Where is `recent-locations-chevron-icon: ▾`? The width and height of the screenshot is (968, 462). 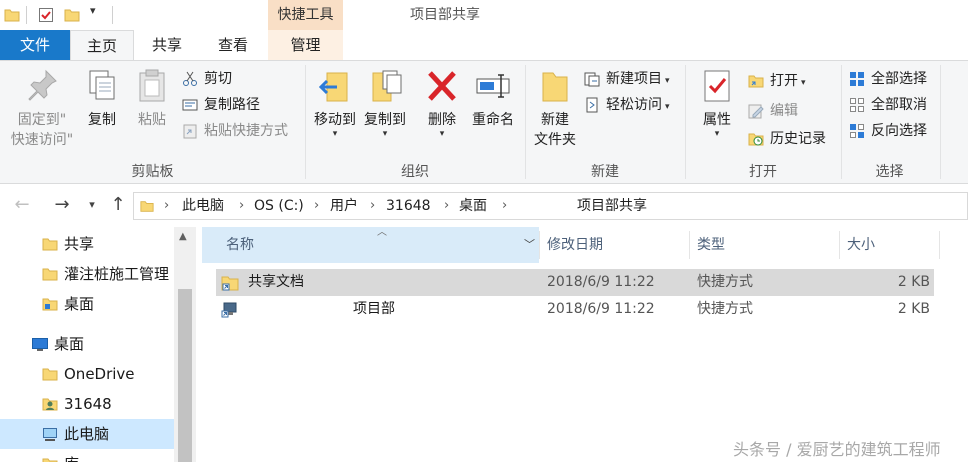 recent-locations-chevron-icon: ▾ is located at coordinates (92, 205).